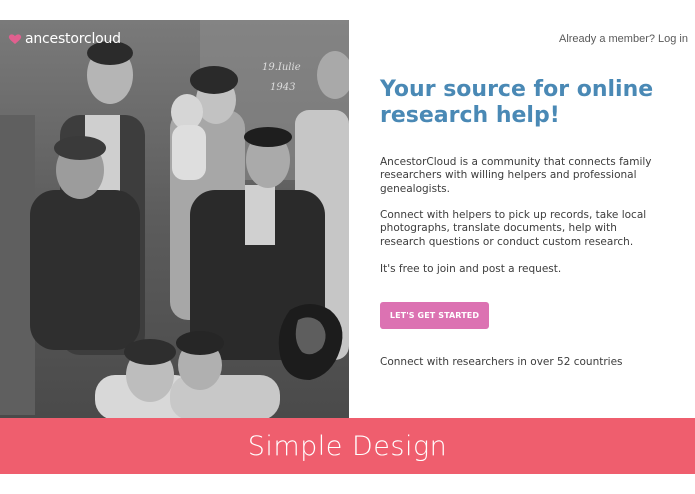 The width and height of the screenshot is (695, 494). I want to click on svg-text: 19.Iulie, so click(281, 67).